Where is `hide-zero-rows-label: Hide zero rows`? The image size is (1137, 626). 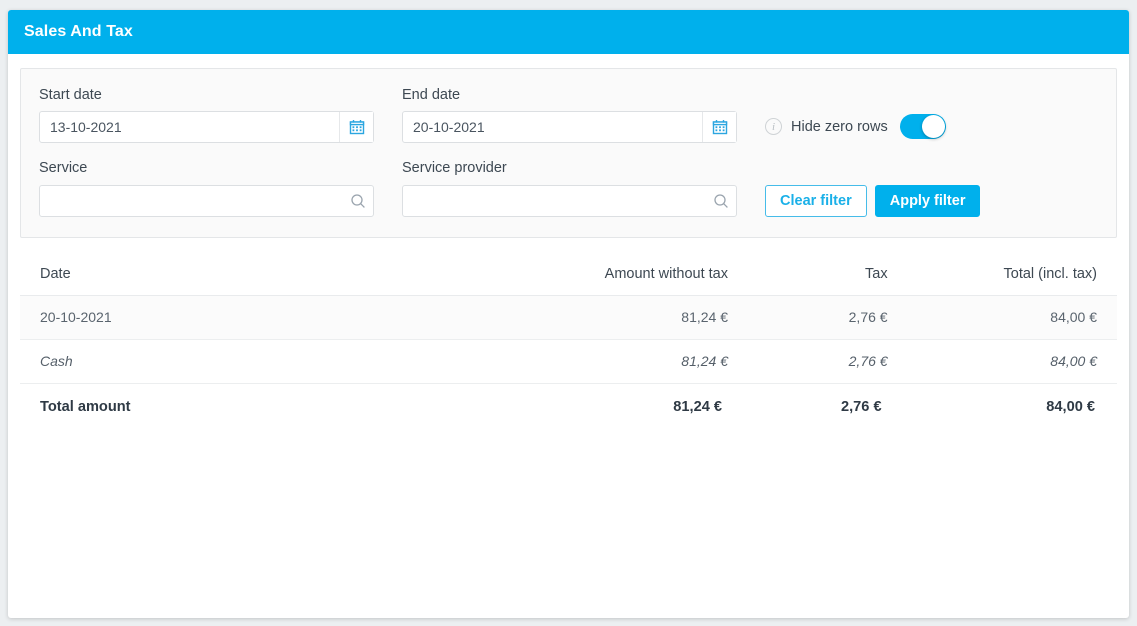
hide-zero-rows-label: Hide zero rows is located at coordinates (839, 126).